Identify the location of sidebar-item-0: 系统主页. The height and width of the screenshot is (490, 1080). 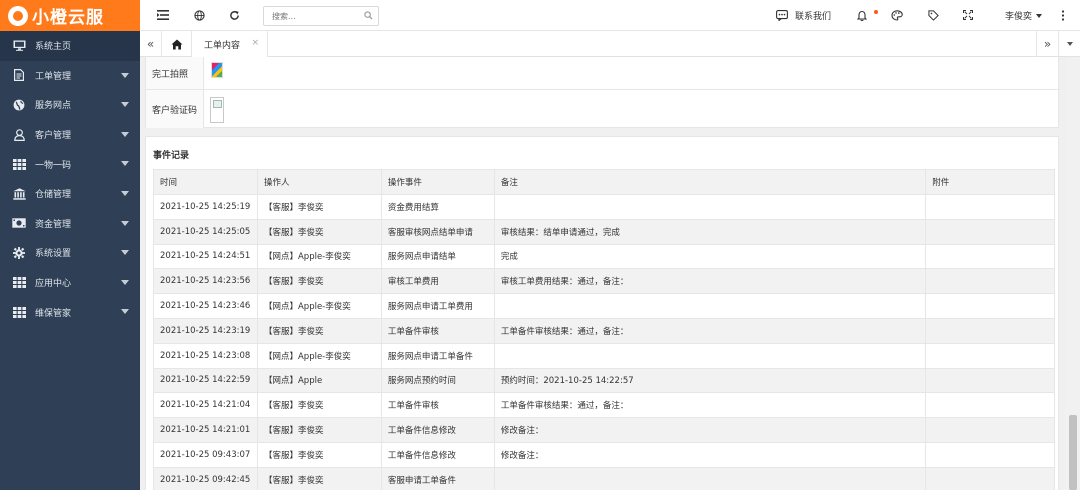
(70, 46).